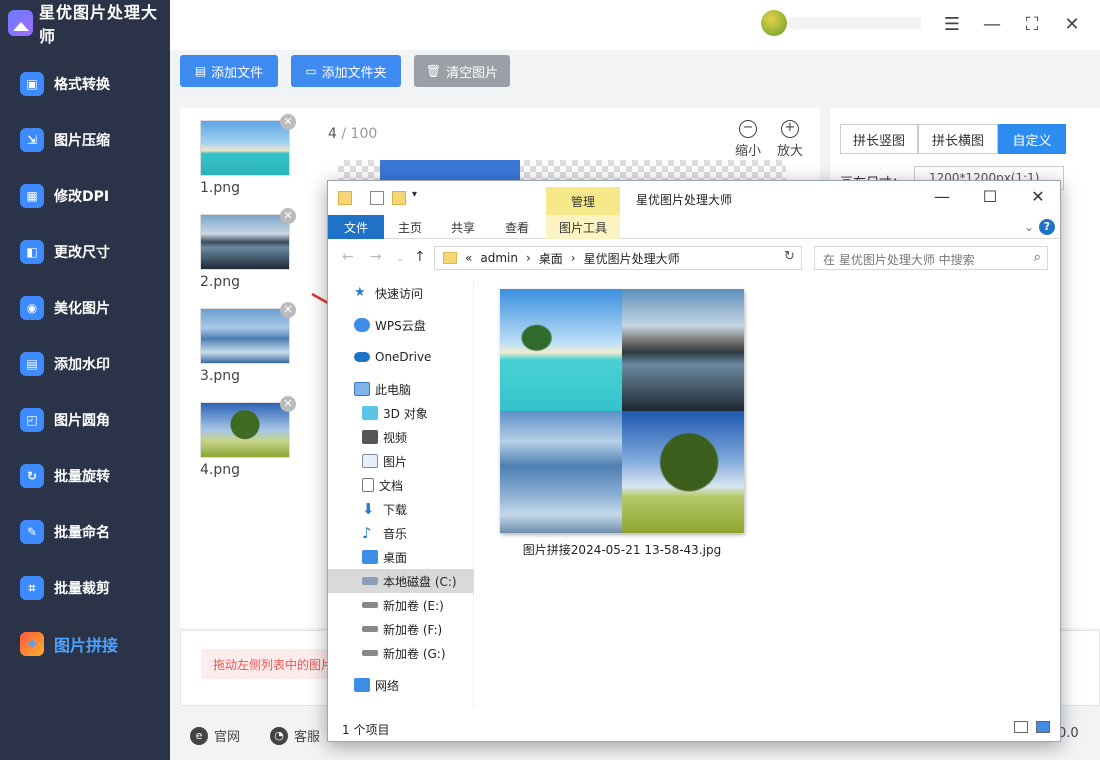  Describe the element at coordinates (401, 437) in the screenshot. I see `nav-item-videos: 视频` at that location.